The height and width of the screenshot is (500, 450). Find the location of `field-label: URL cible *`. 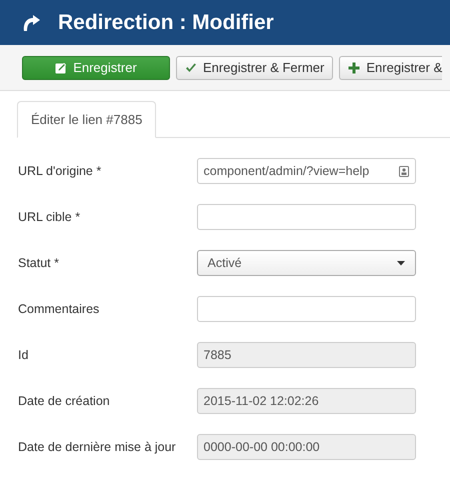

field-label: URL cible * is located at coordinates (50, 217).